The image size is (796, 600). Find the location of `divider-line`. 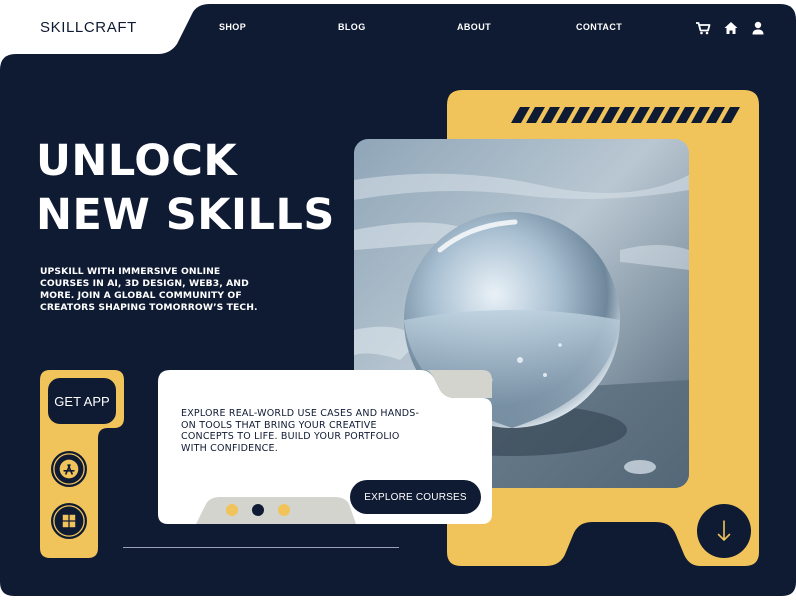

divider-line is located at coordinates (261, 547).